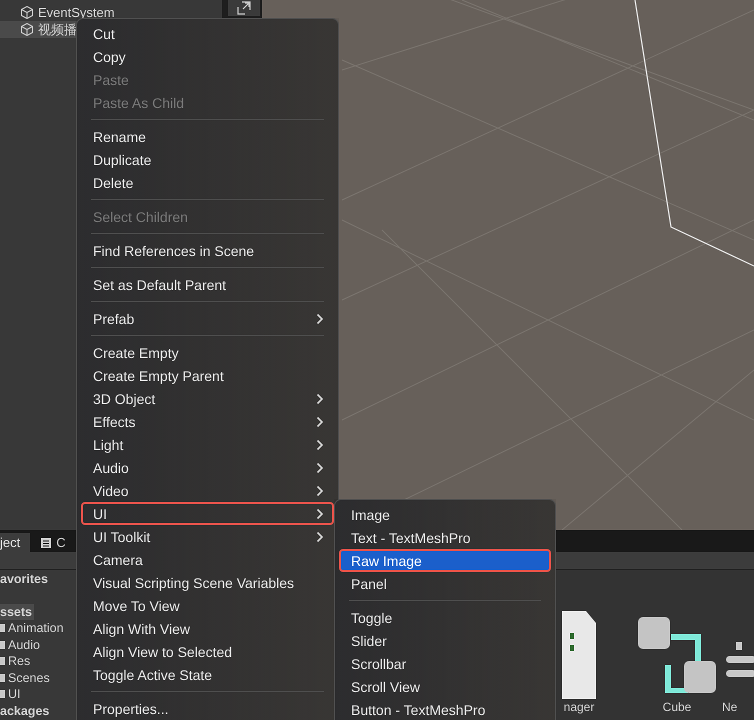 The image size is (754, 720). Describe the element at coordinates (207, 605) in the screenshot. I see `menu-item: Move To View` at that location.